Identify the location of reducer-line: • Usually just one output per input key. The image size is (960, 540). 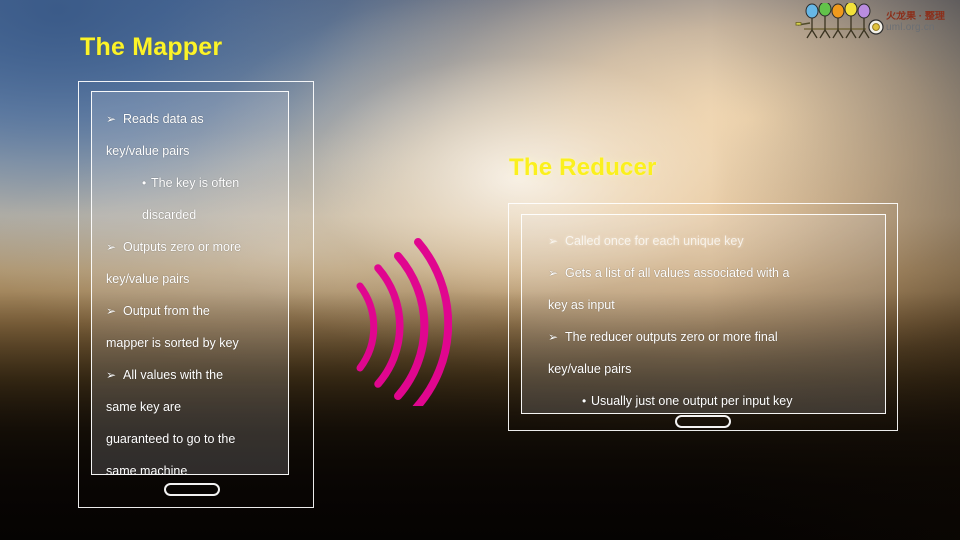
(703, 399).